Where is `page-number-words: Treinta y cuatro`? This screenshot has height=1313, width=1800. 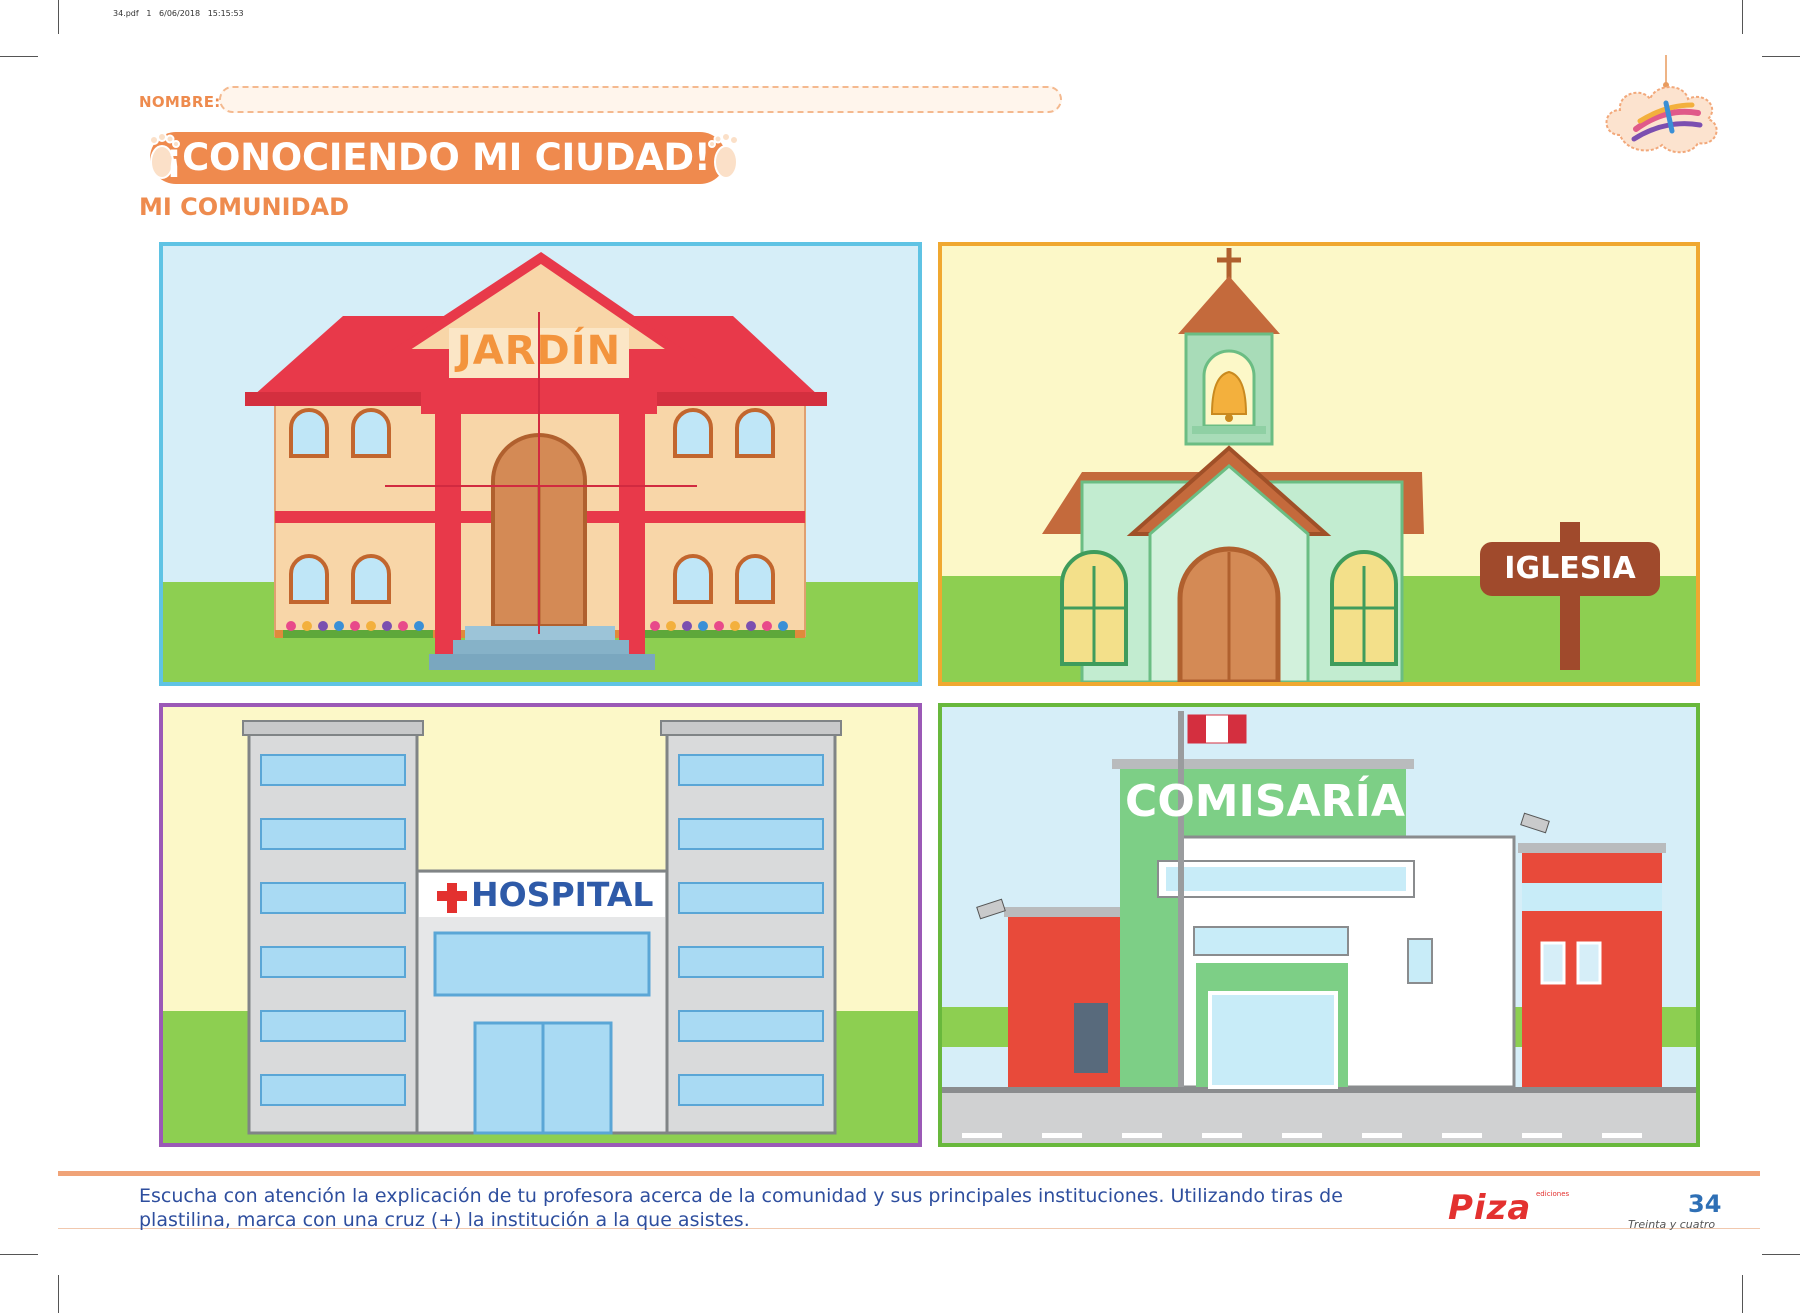
page-number-words: Treinta y cuatro is located at coordinates (1672, 1224).